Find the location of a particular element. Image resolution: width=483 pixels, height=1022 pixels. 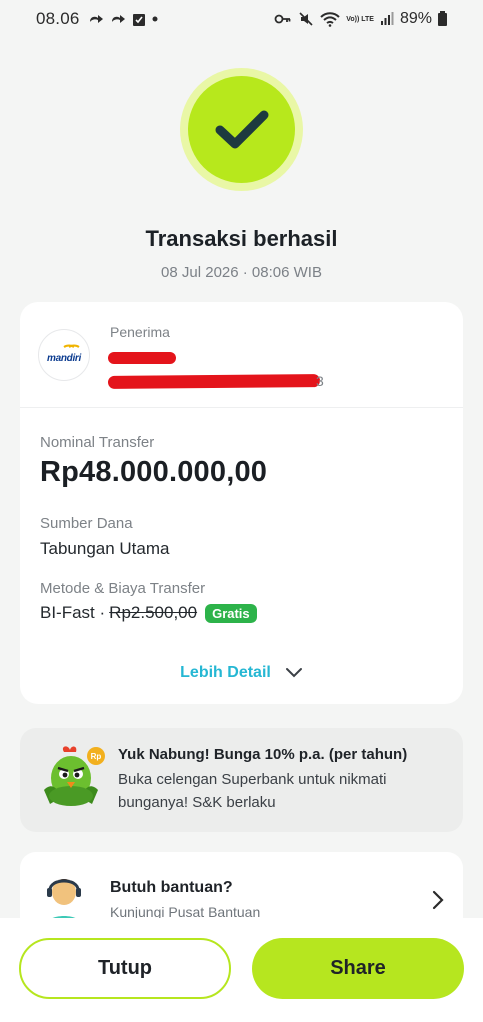

task-check-icon is located at coordinates (139, 19).